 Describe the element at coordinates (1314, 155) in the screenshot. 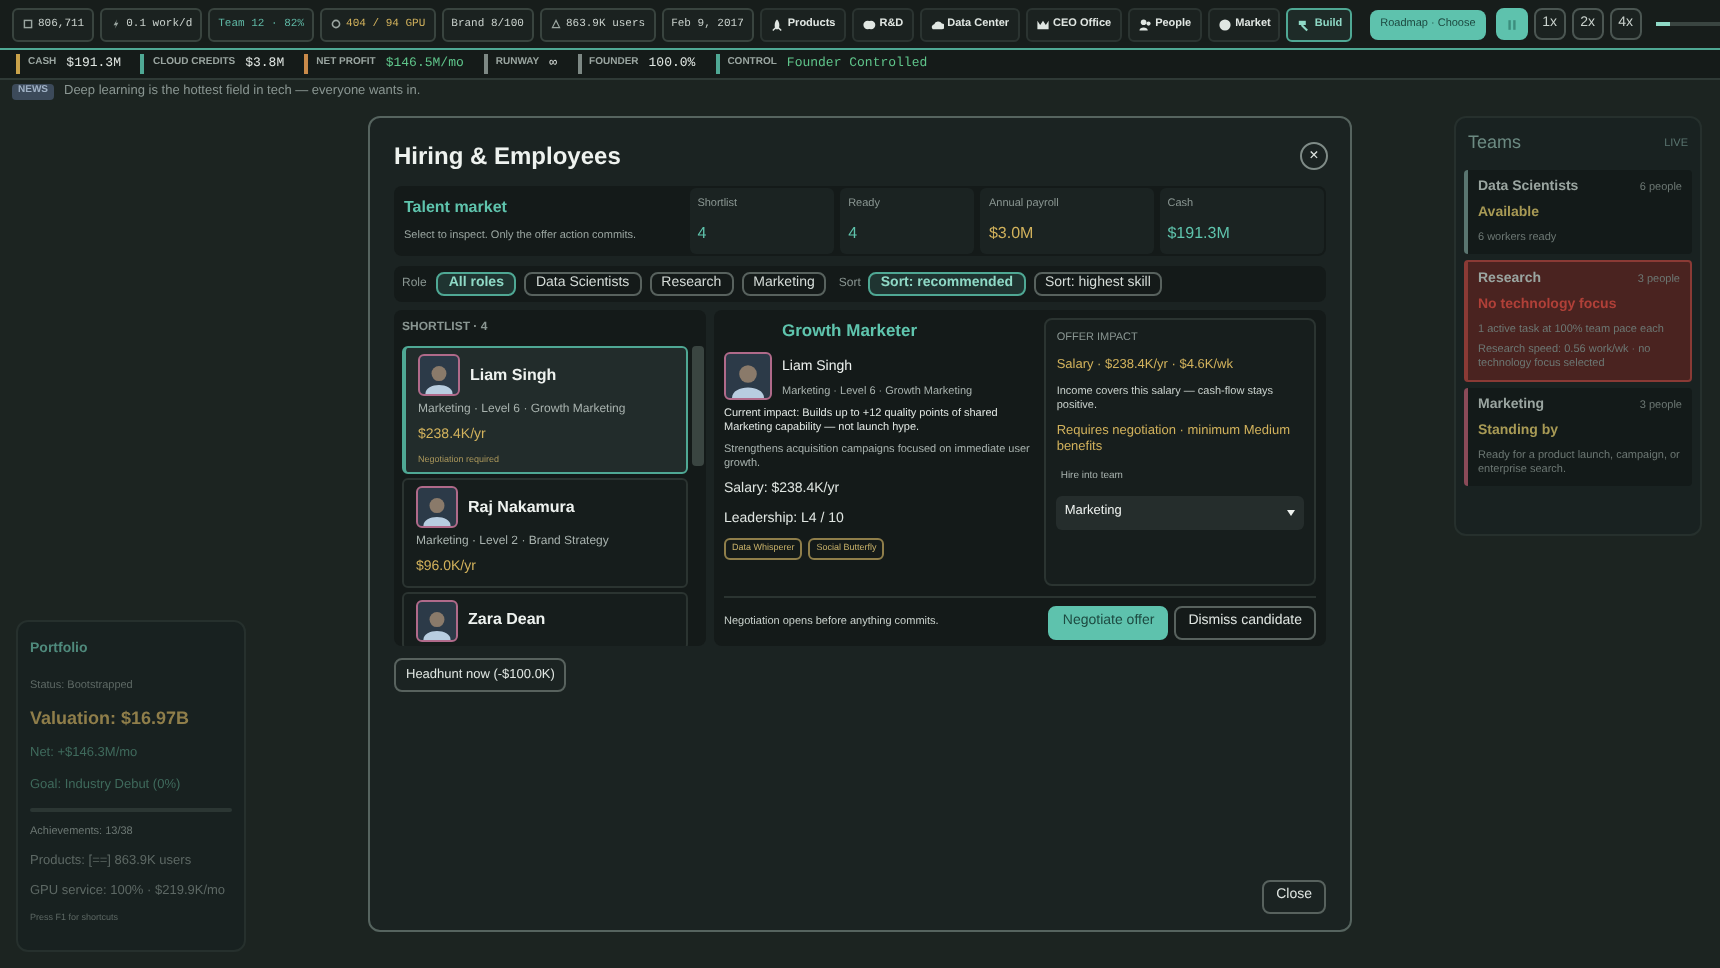

I see `close-button: ×` at that location.